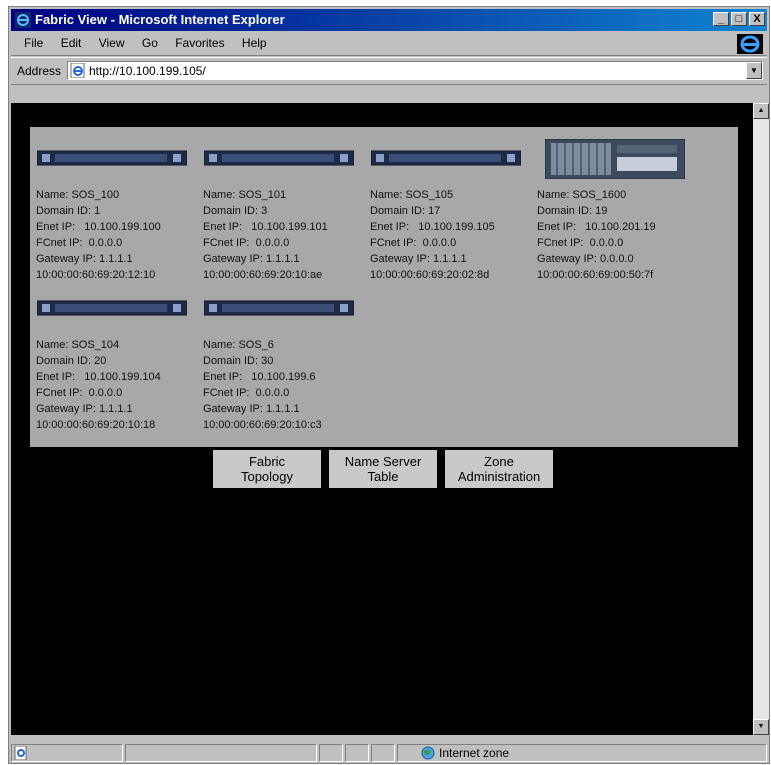  Describe the element at coordinates (199, 43) in the screenshot. I see `menu-favorites: Favorites` at that location.